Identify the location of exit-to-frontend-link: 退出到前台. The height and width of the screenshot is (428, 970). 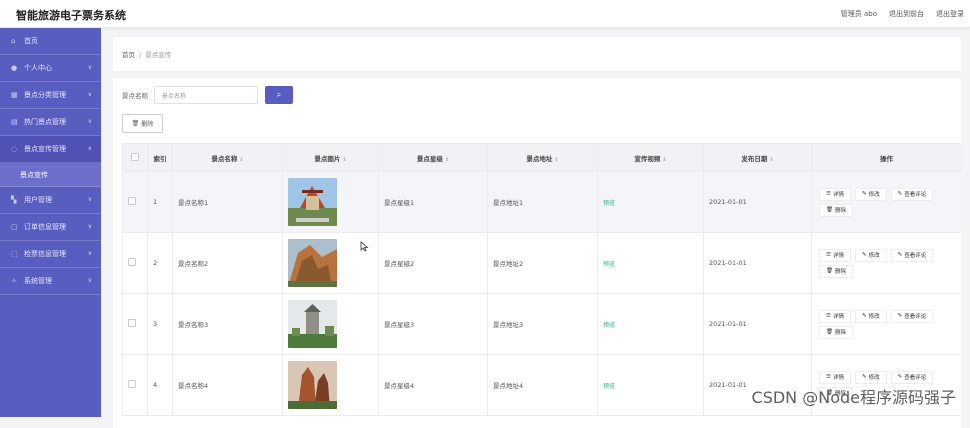
(906, 14).